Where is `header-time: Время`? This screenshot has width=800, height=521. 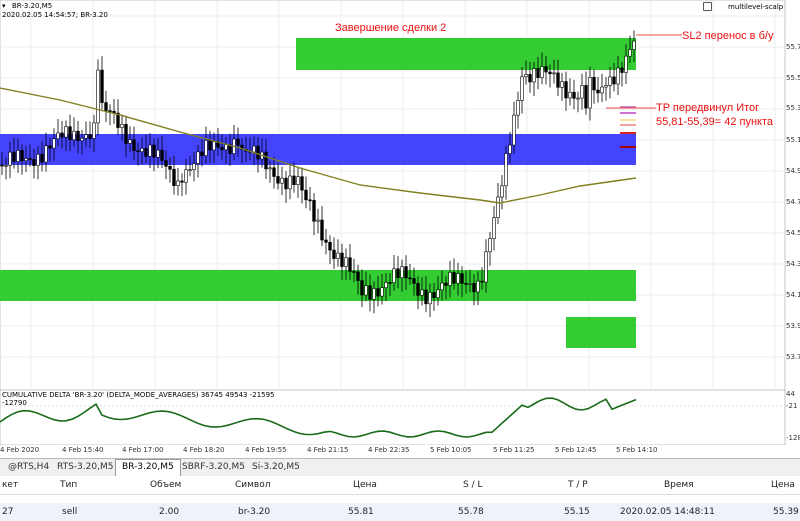
header-time: Время is located at coordinates (679, 485).